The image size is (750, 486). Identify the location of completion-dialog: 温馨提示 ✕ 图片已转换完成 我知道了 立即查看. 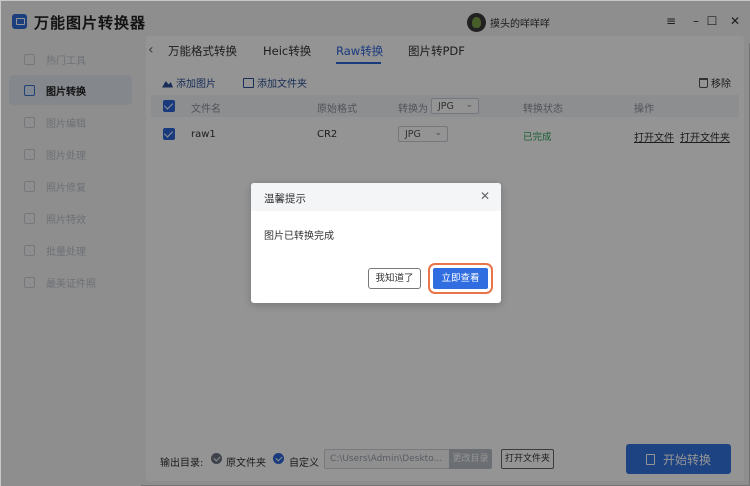
(376, 243).